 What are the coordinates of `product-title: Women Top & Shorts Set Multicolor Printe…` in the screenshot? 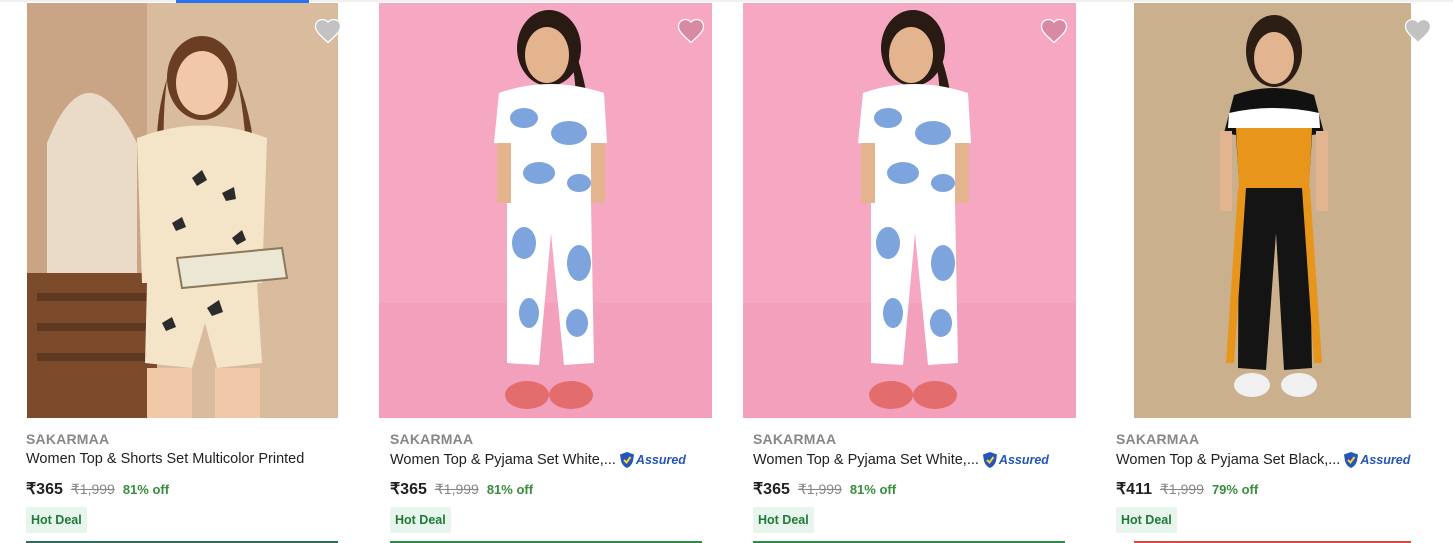 It's located at (165, 459).